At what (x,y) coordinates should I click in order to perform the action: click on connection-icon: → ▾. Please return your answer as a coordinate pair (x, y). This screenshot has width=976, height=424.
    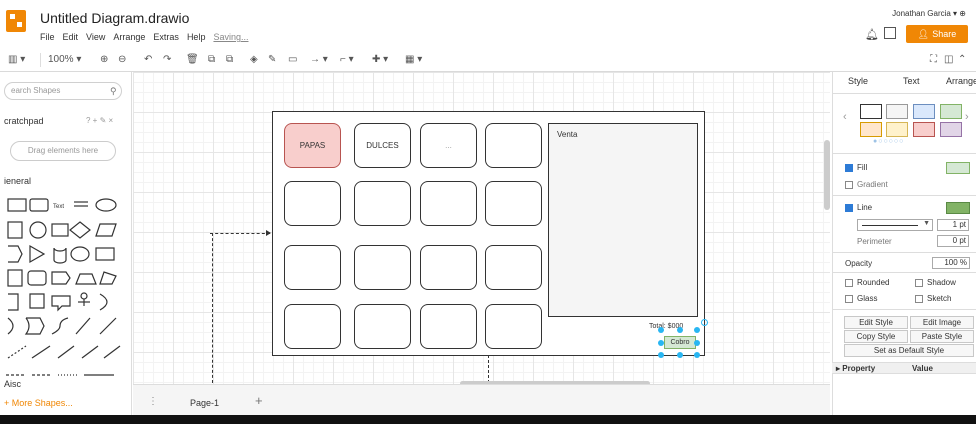
    Looking at the image, I should click on (319, 60).